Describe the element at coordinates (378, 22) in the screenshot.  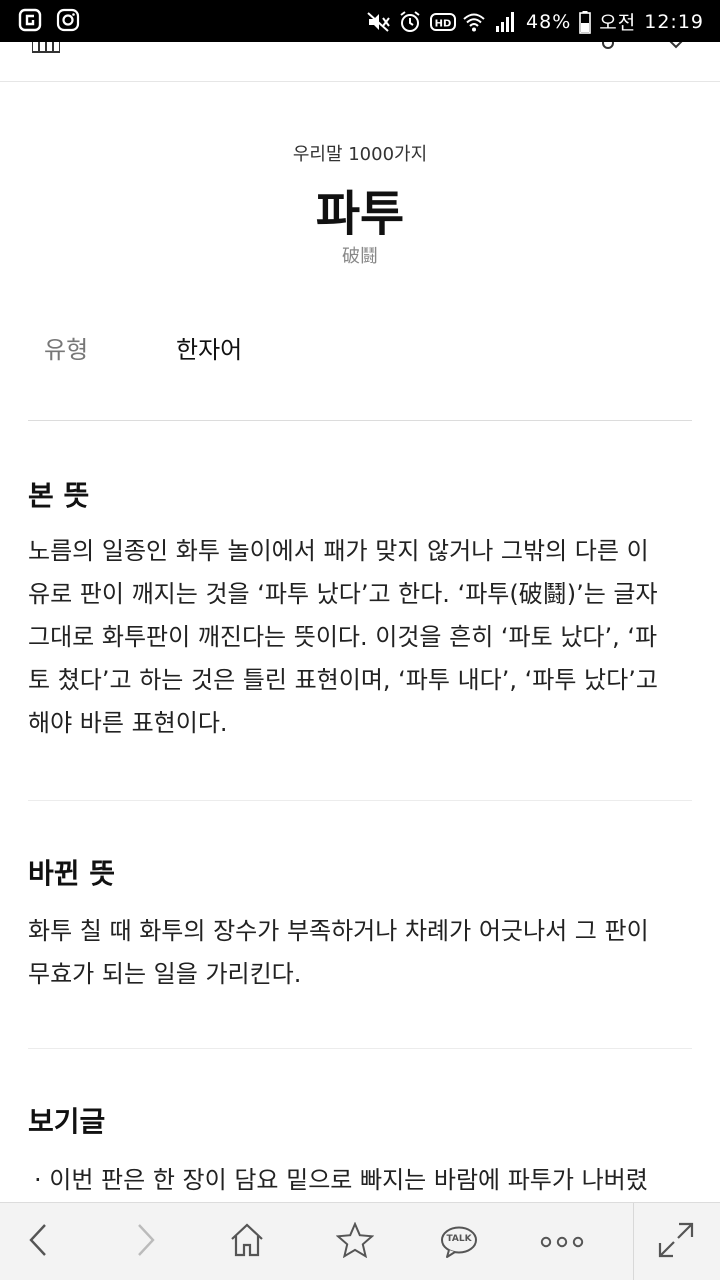
I see `mute-icon` at that location.